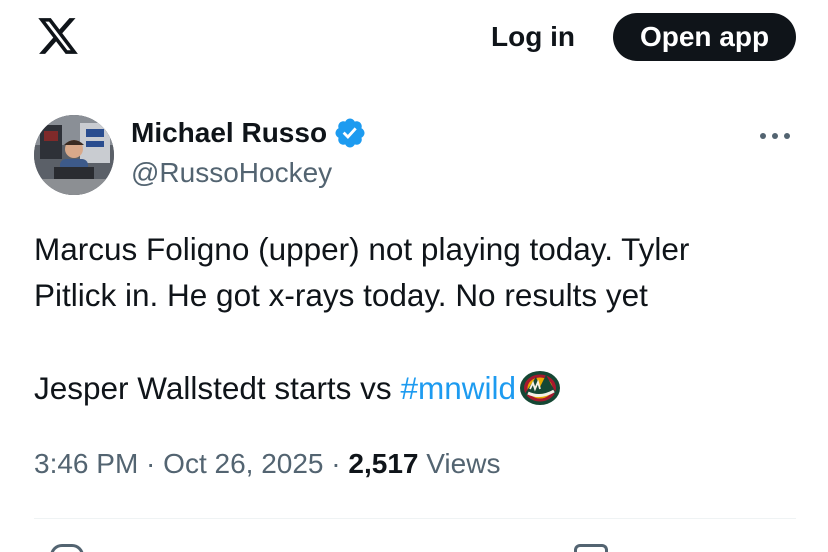 The width and height of the screenshot is (828, 552). I want to click on author-name: Michael Russo, so click(249, 133).